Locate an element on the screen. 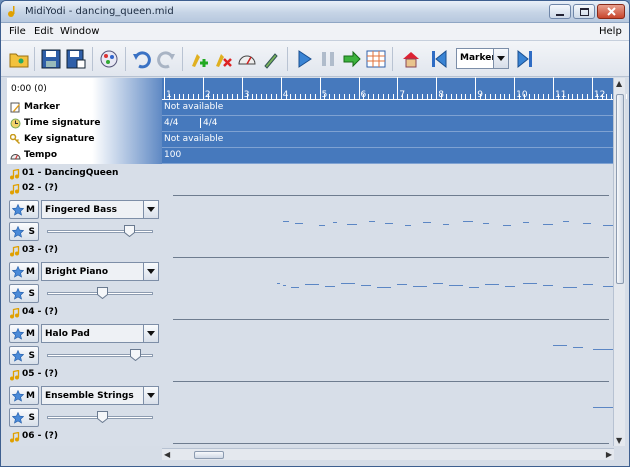  horizontal-scroll-thumb is located at coordinates (209, 455).